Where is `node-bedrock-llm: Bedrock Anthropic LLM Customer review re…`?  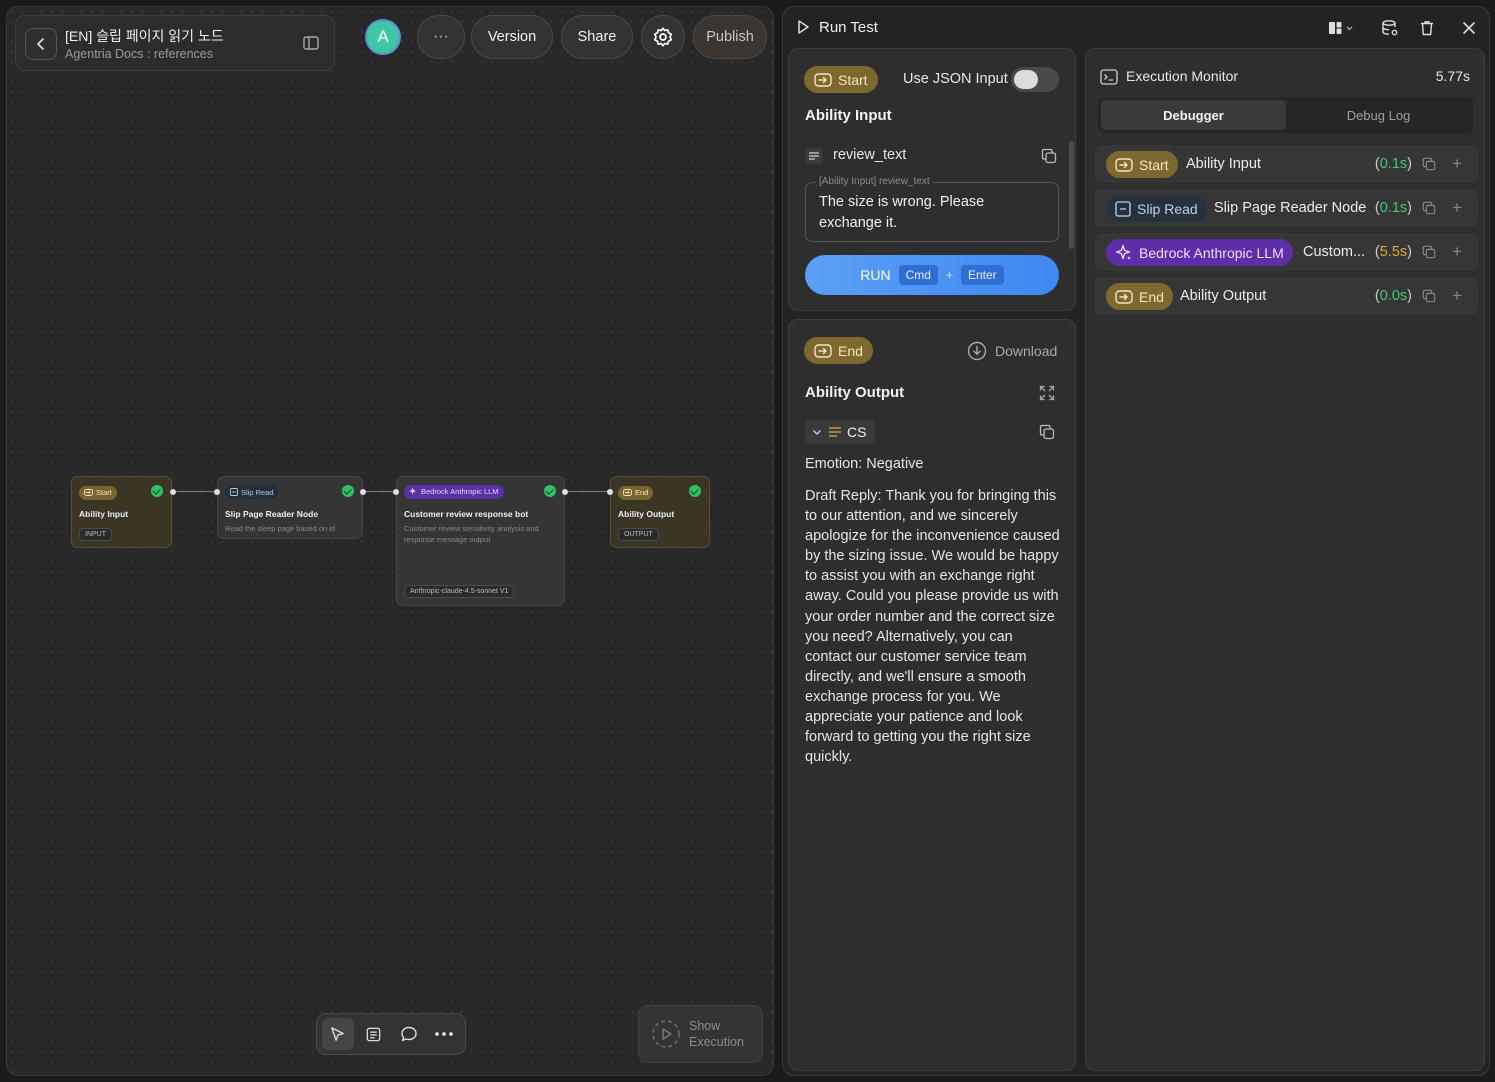
node-bedrock-llm: Bedrock Anthropic LLM Customer review re… is located at coordinates (480, 541).